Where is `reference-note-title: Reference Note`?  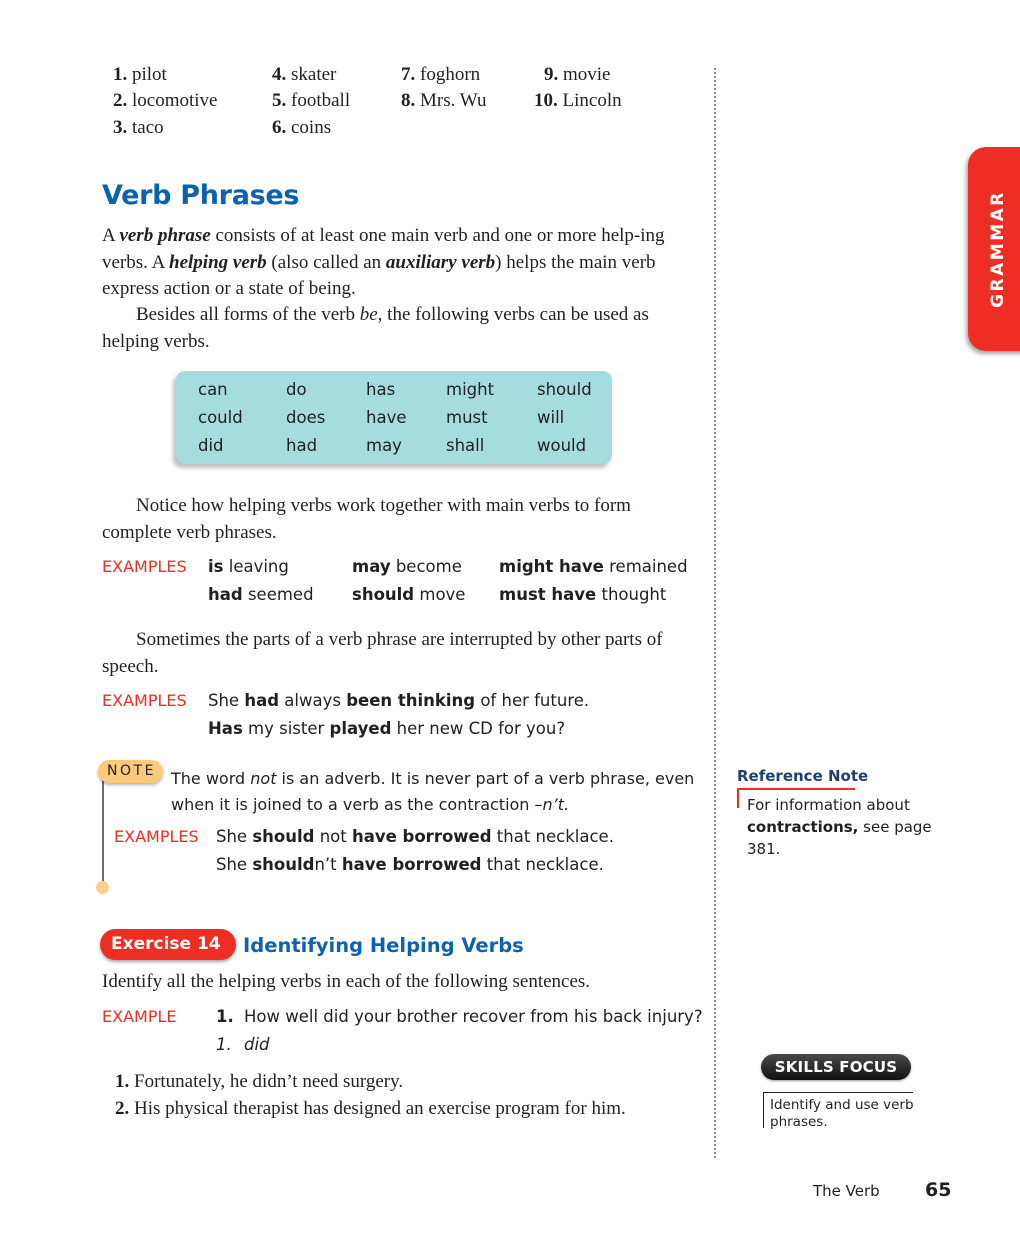 reference-note-title: Reference Note is located at coordinates (803, 776).